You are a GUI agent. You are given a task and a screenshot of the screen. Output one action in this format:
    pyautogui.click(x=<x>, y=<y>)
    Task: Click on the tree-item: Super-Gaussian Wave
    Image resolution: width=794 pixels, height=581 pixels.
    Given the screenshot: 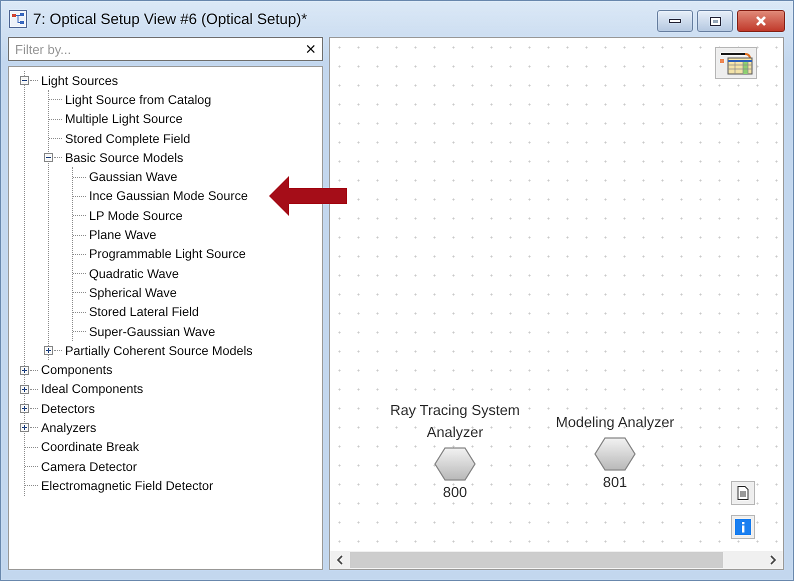 What is the action you would take?
    pyautogui.click(x=152, y=331)
    